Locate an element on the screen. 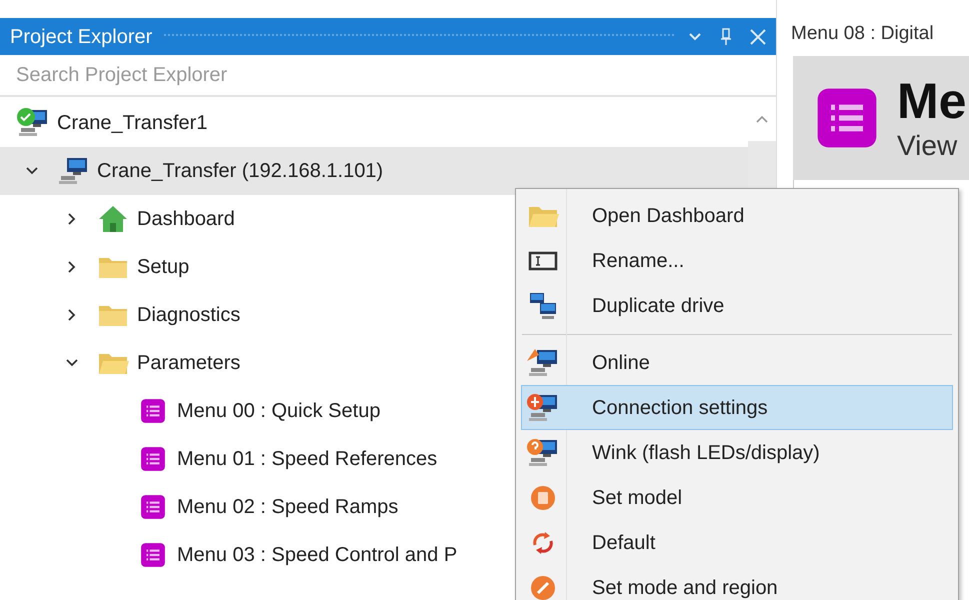  tree-item-label: Parameters is located at coordinates (188, 363).